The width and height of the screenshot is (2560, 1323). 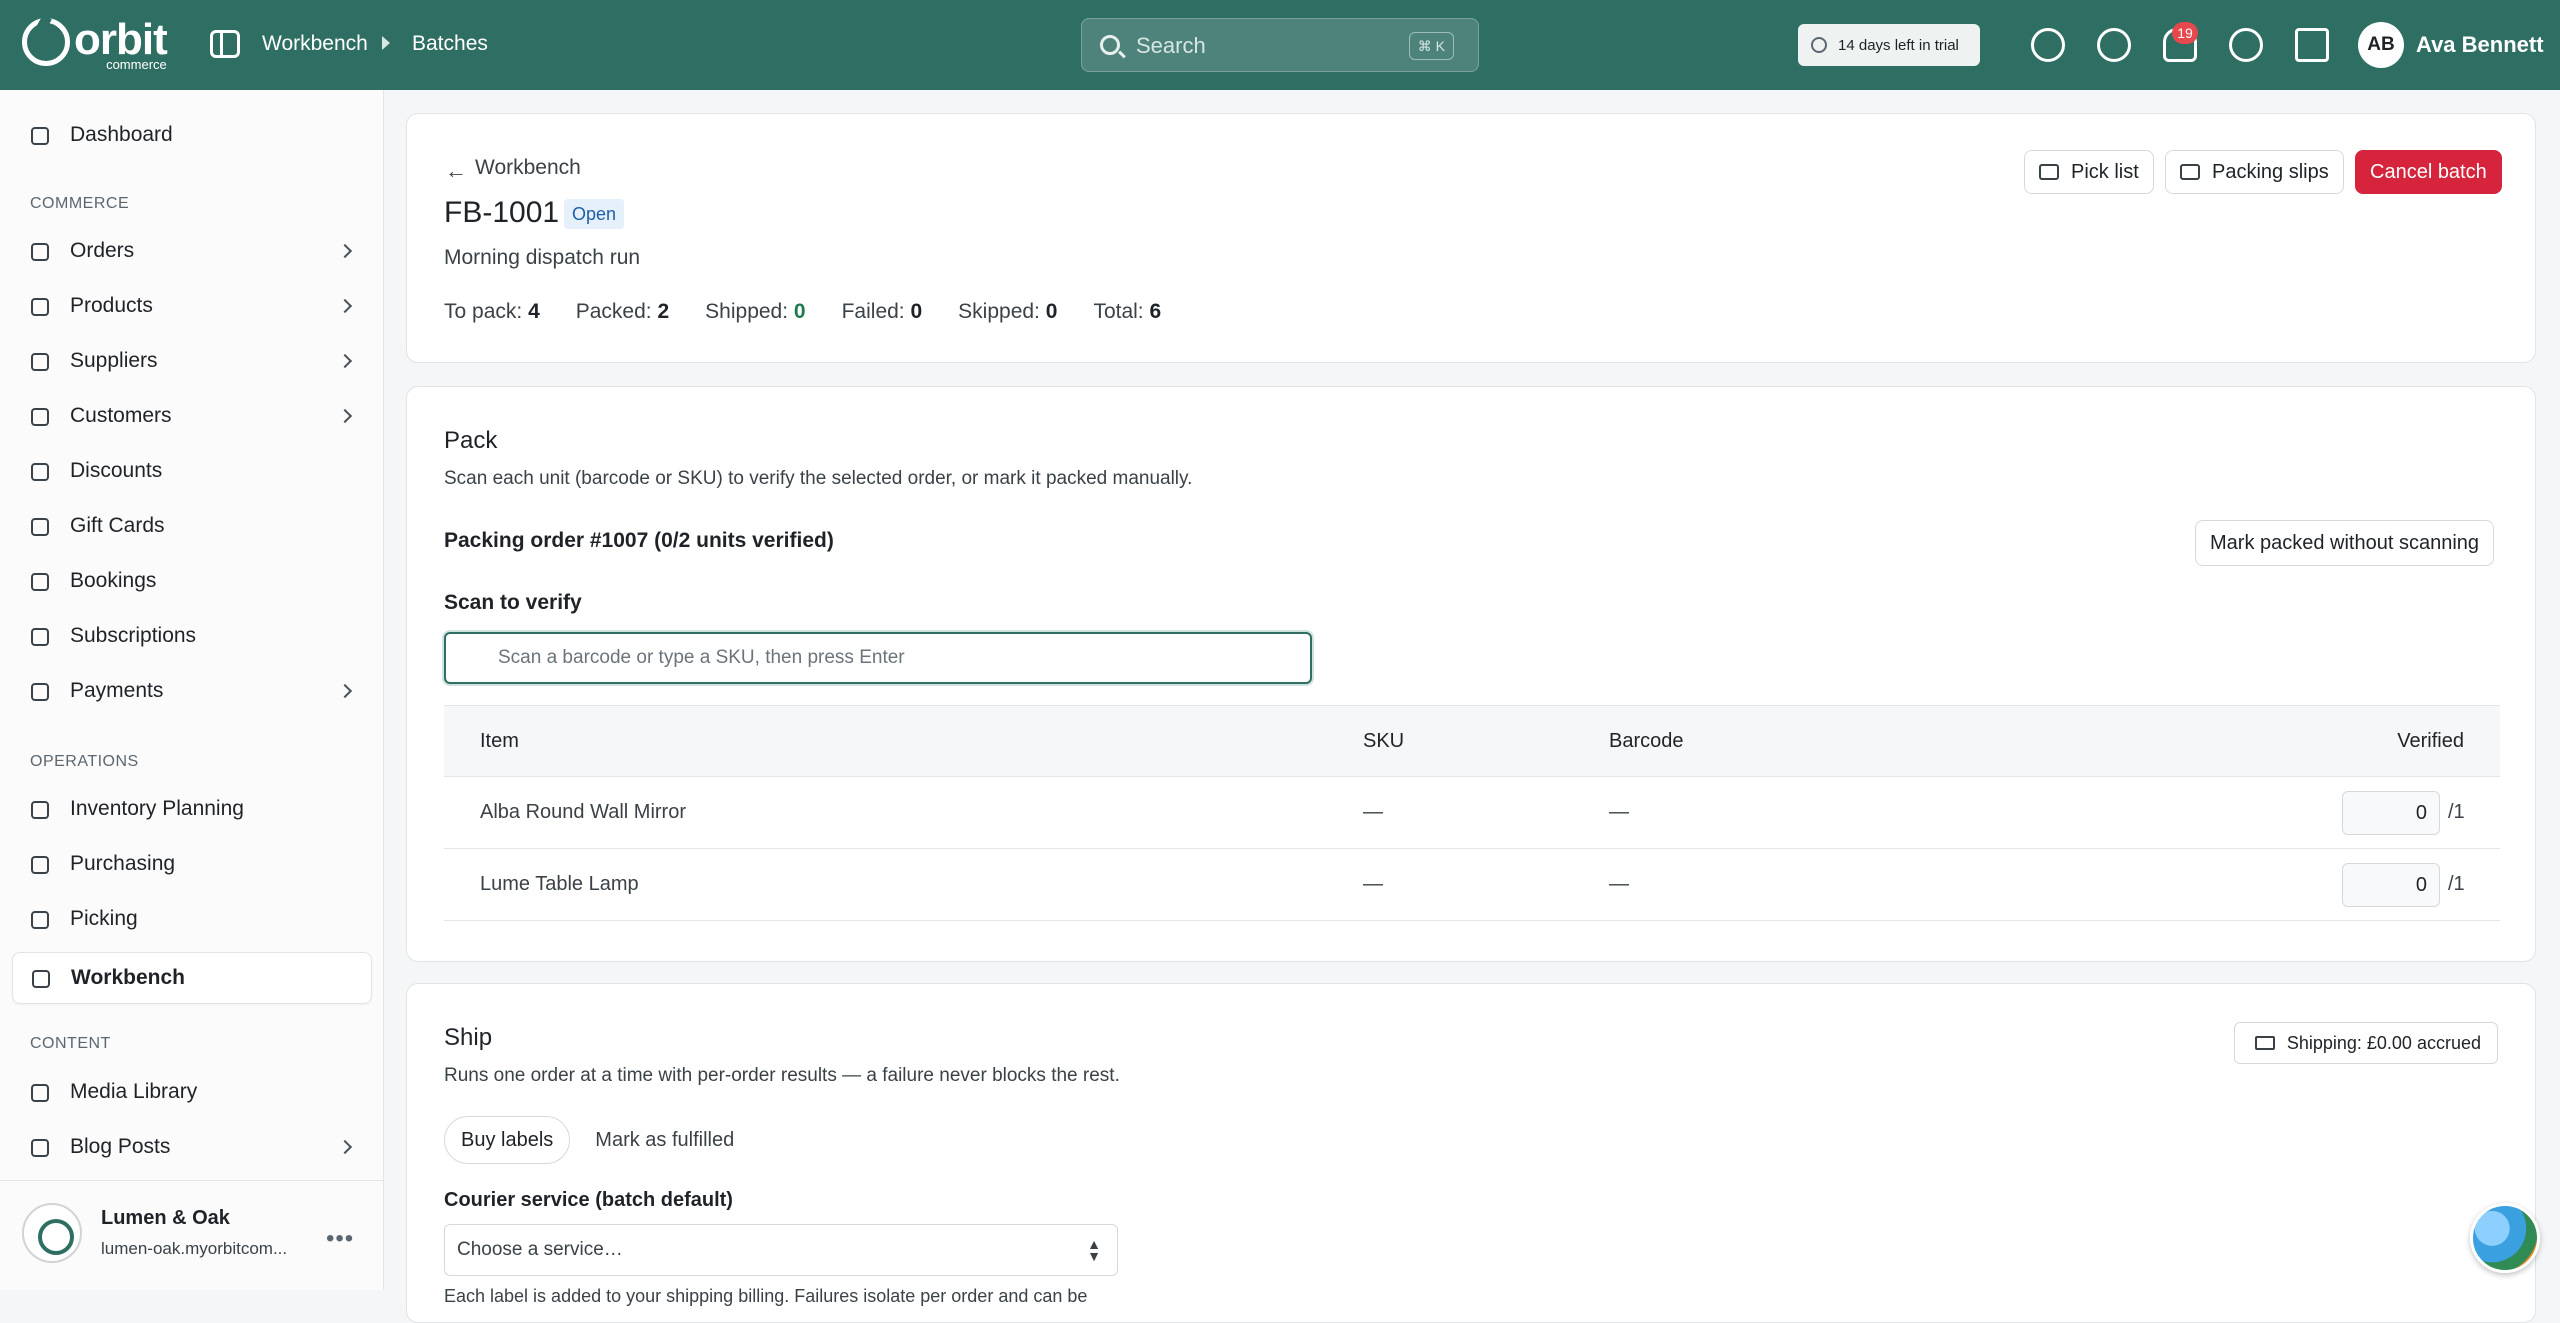 I want to click on packing-slips-button: Packing slips, so click(x=2254, y=172).